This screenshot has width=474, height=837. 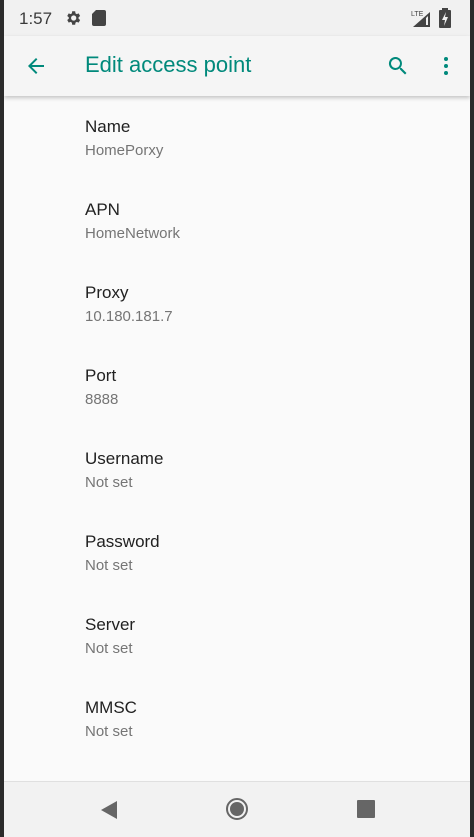 What do you see at coordinates (107, 292) in the screenshot?
I see `field-title: Proxy` at bounding box center [107, 292].